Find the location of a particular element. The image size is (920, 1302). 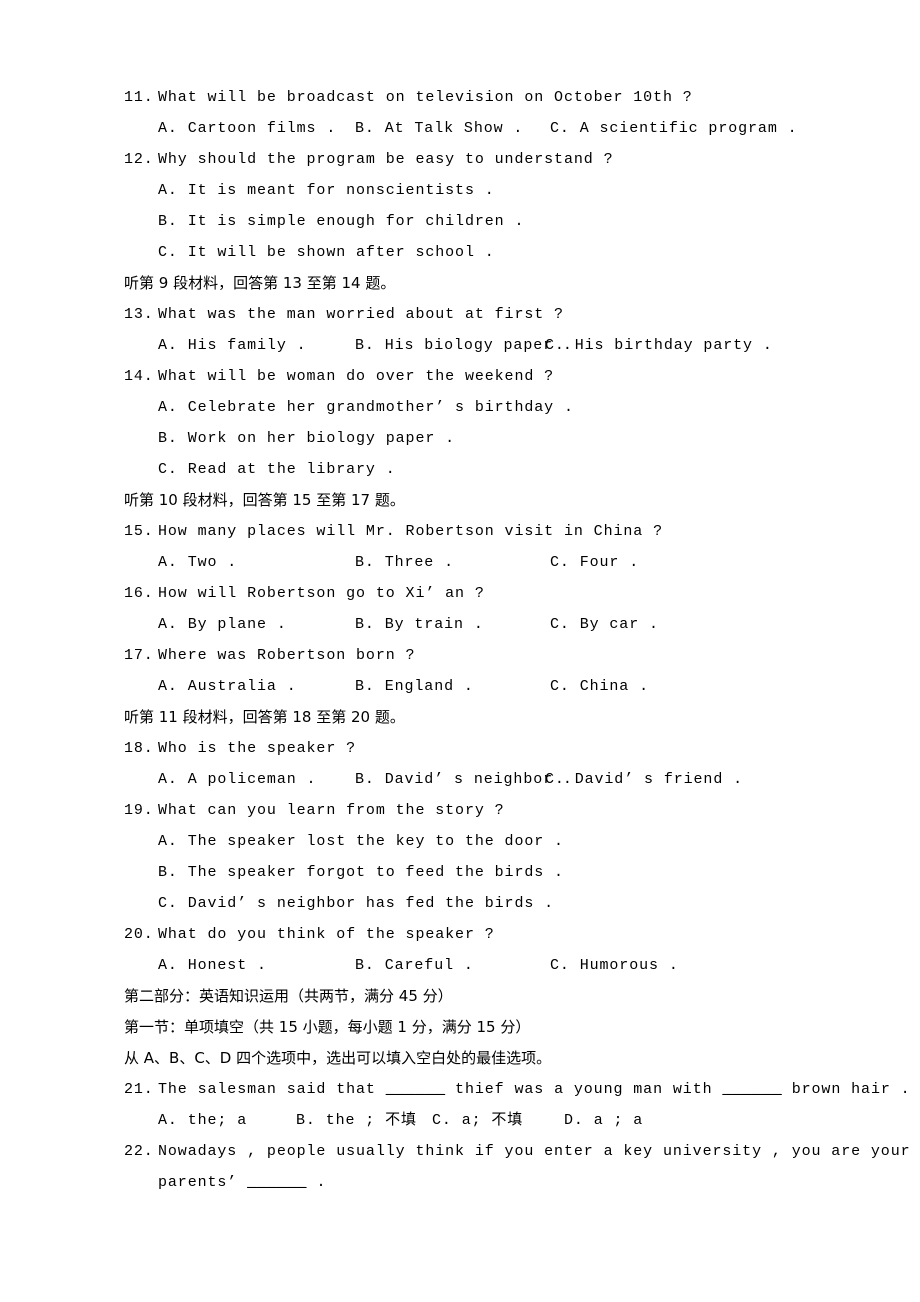

question-number-12: 12. is located at coordinates (139, 159).